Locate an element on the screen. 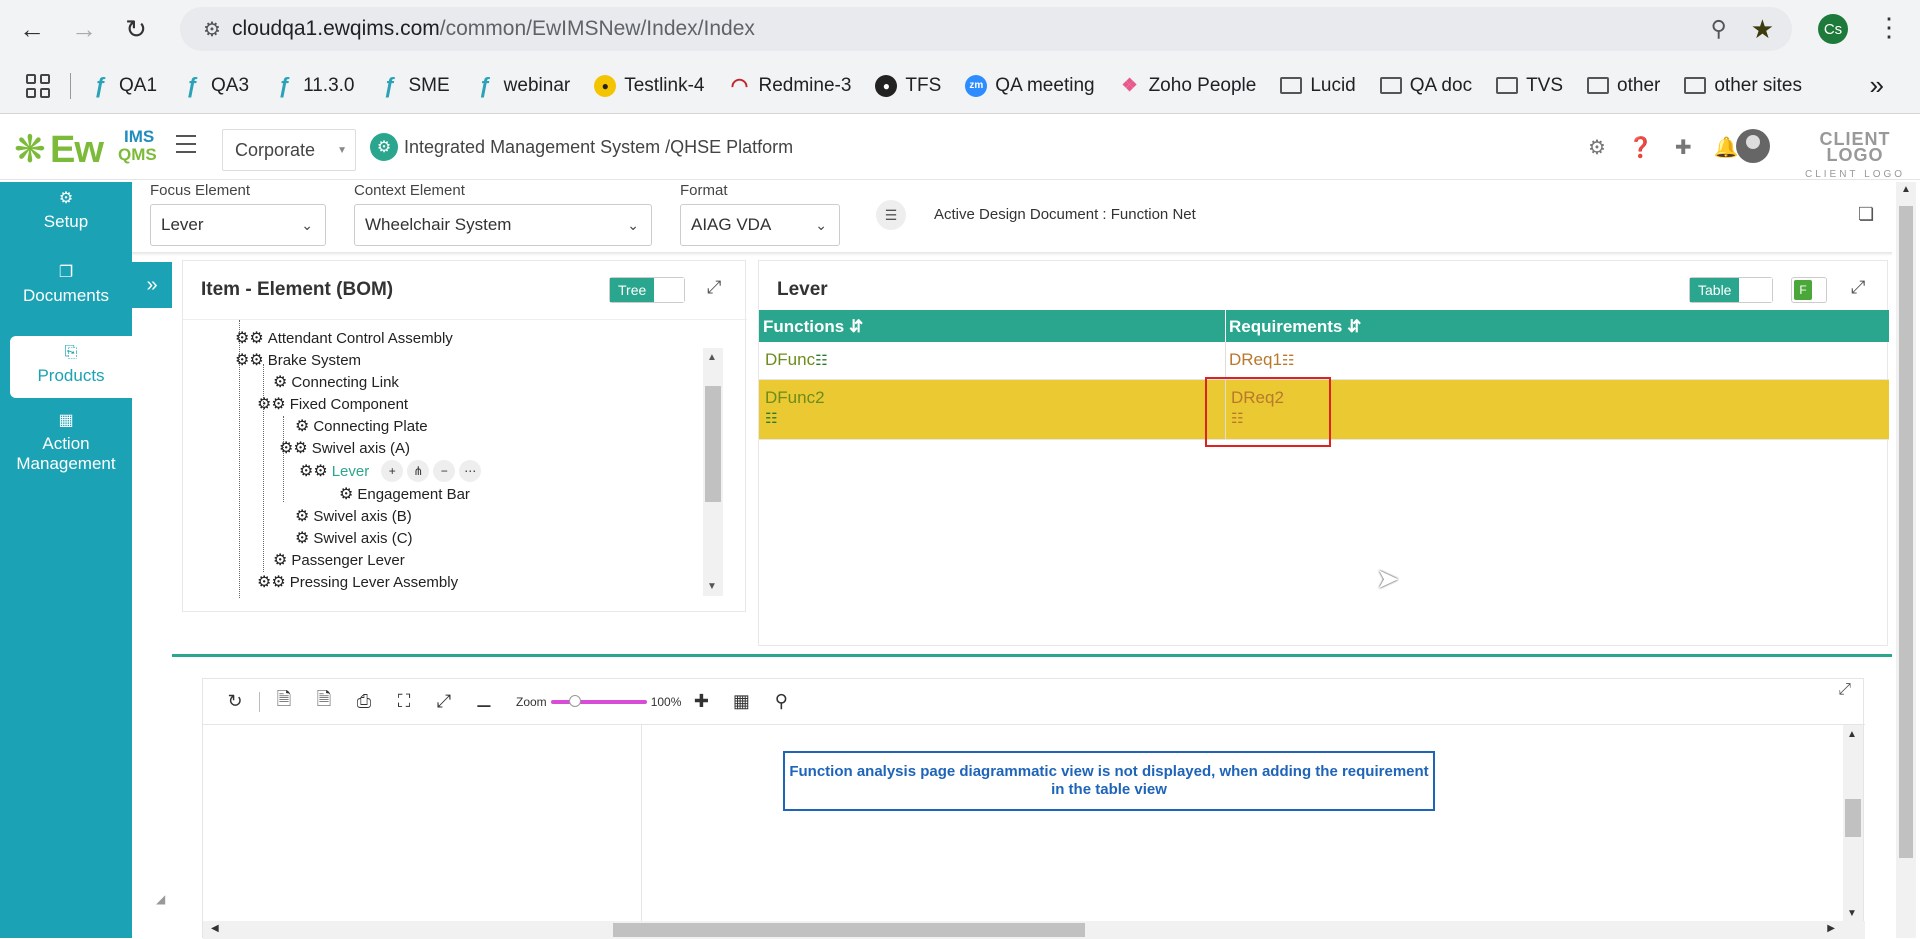 This screenshot has width=1920, height=939. column-header-functions: Functions ⇵ is located at coordinates (813, 327).